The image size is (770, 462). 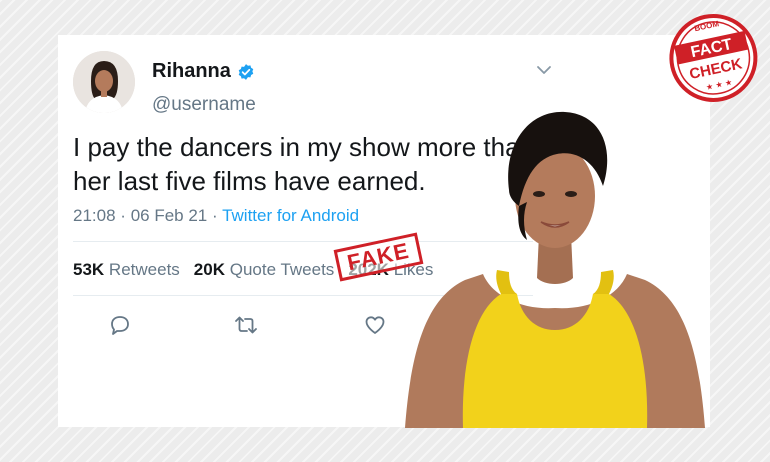 What do you see at coordinates (282, 269) in the screenshot?
I see `quote-tweets-label: Quote Tweets` at bounding box center [282, 269].